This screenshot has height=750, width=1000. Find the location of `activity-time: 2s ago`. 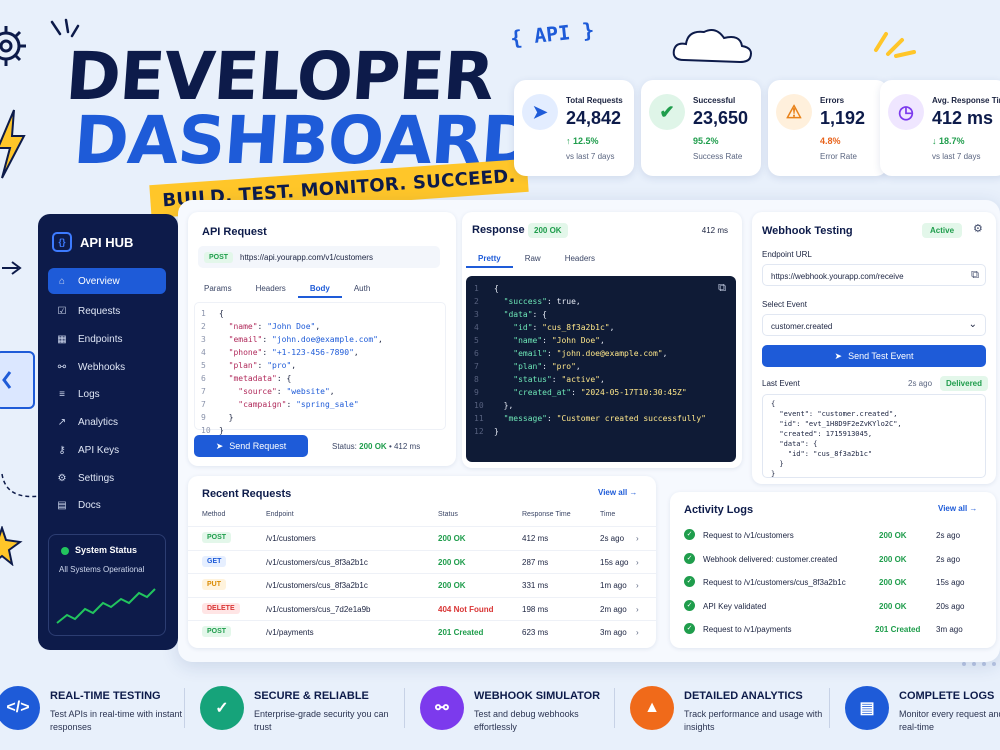

activity-time: 2s ago is located at coordinates (948, 559).